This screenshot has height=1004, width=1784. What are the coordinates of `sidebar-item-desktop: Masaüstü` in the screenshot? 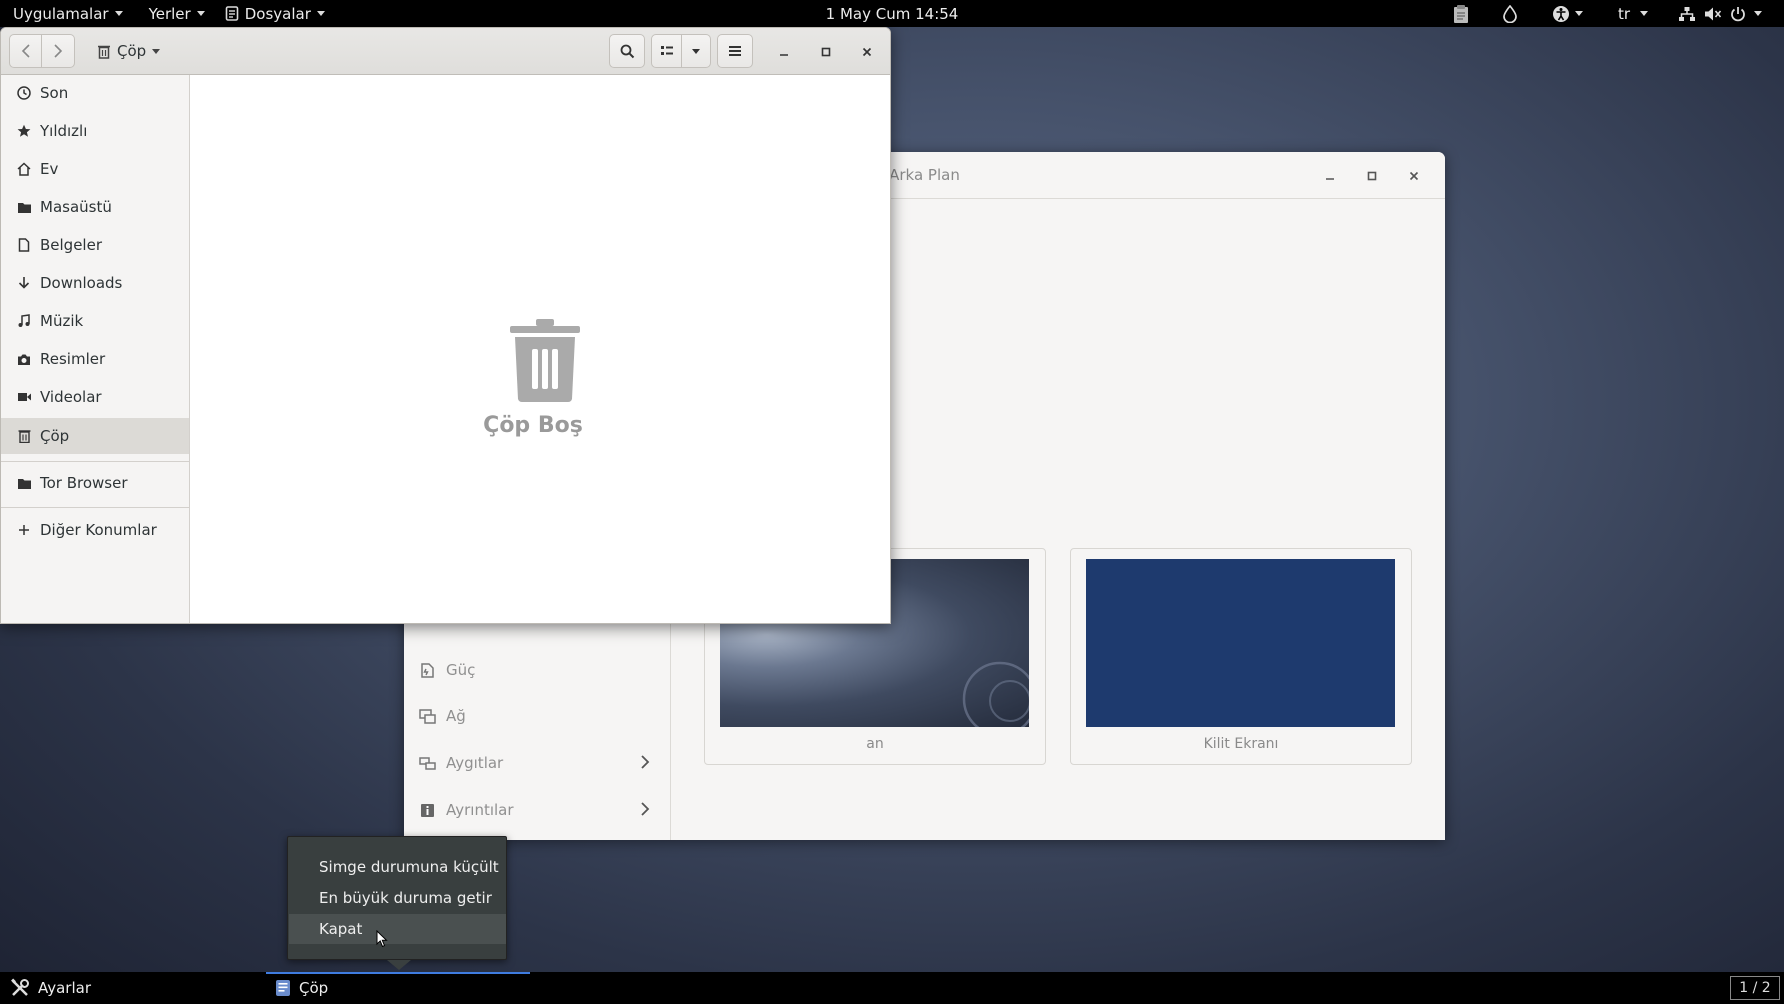 It's located at (95, 207).